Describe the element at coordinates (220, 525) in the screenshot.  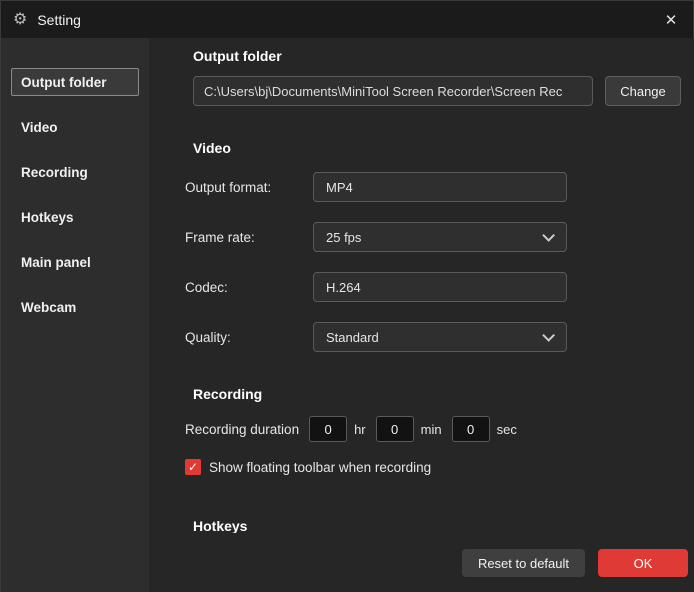
I see `hotkeys-section-title: Hotkeys` at that location.